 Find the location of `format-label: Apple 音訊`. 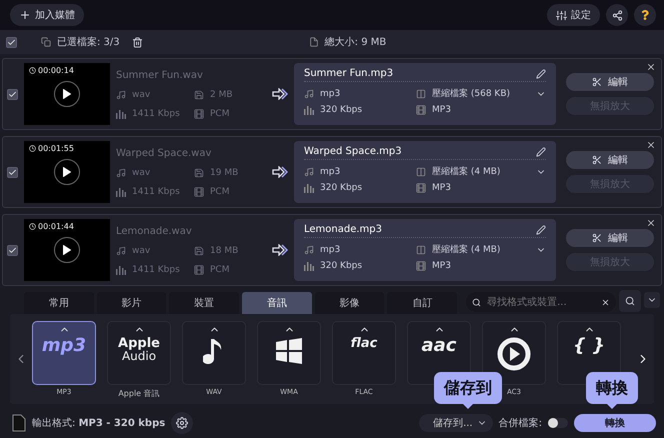

format-label: Apple 音訊 is located at coordinates (139, 393).